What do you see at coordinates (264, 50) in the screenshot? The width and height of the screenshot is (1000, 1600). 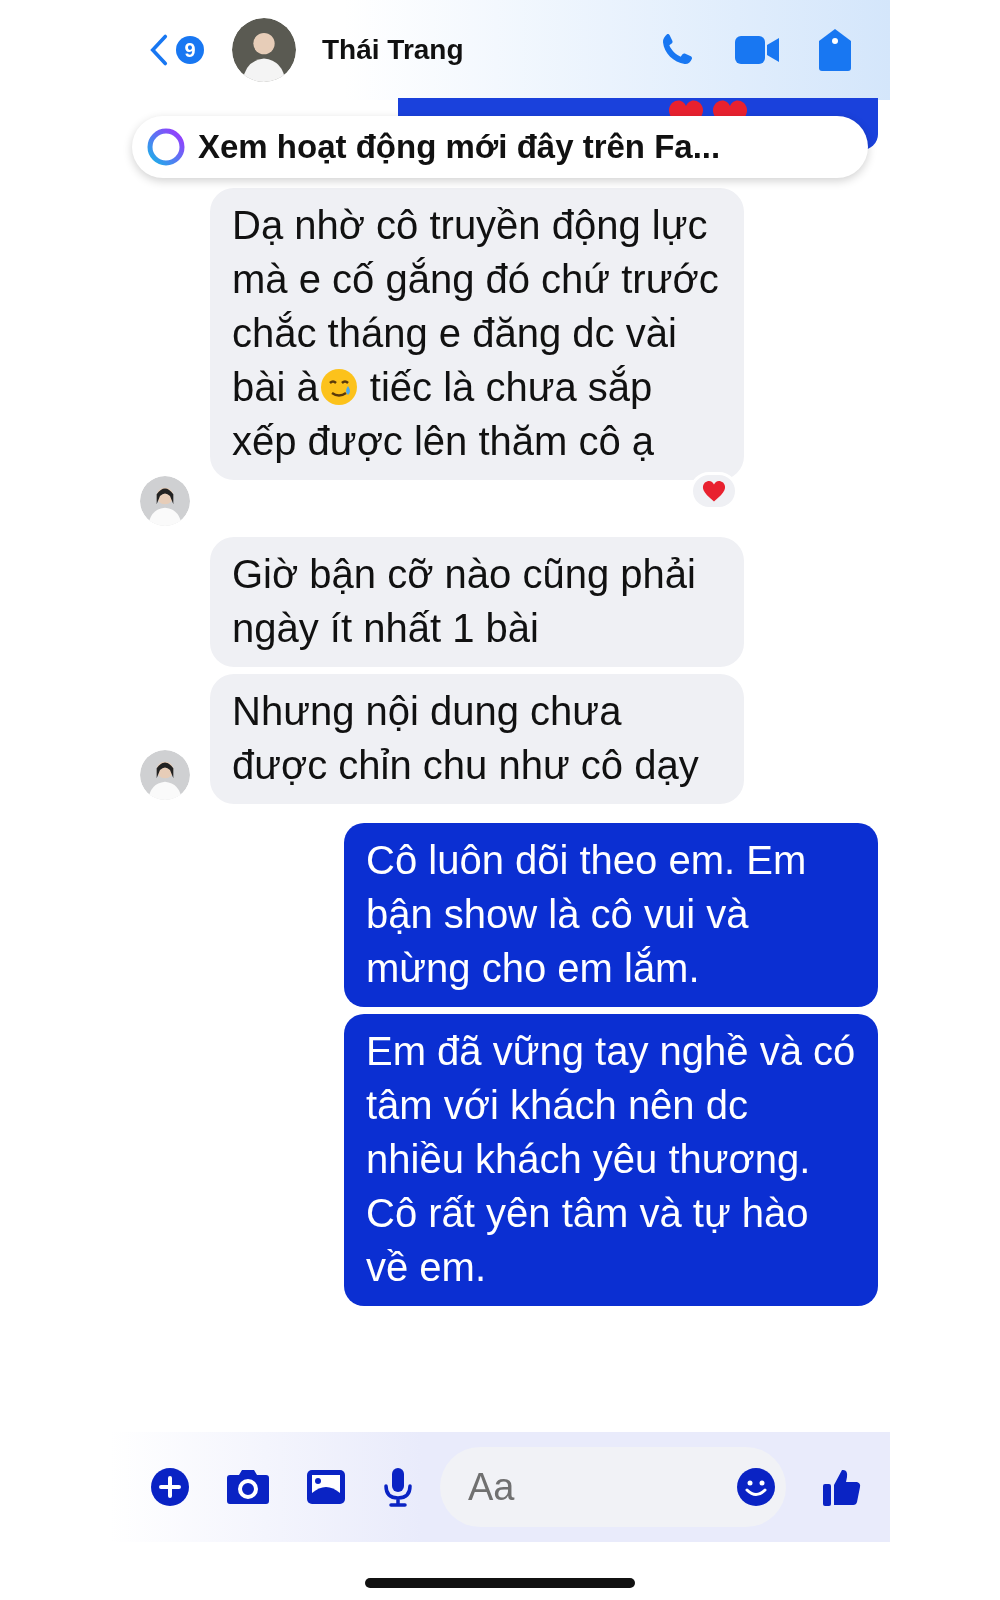 I see `contact-avatar` at bounding box center [264, 50].